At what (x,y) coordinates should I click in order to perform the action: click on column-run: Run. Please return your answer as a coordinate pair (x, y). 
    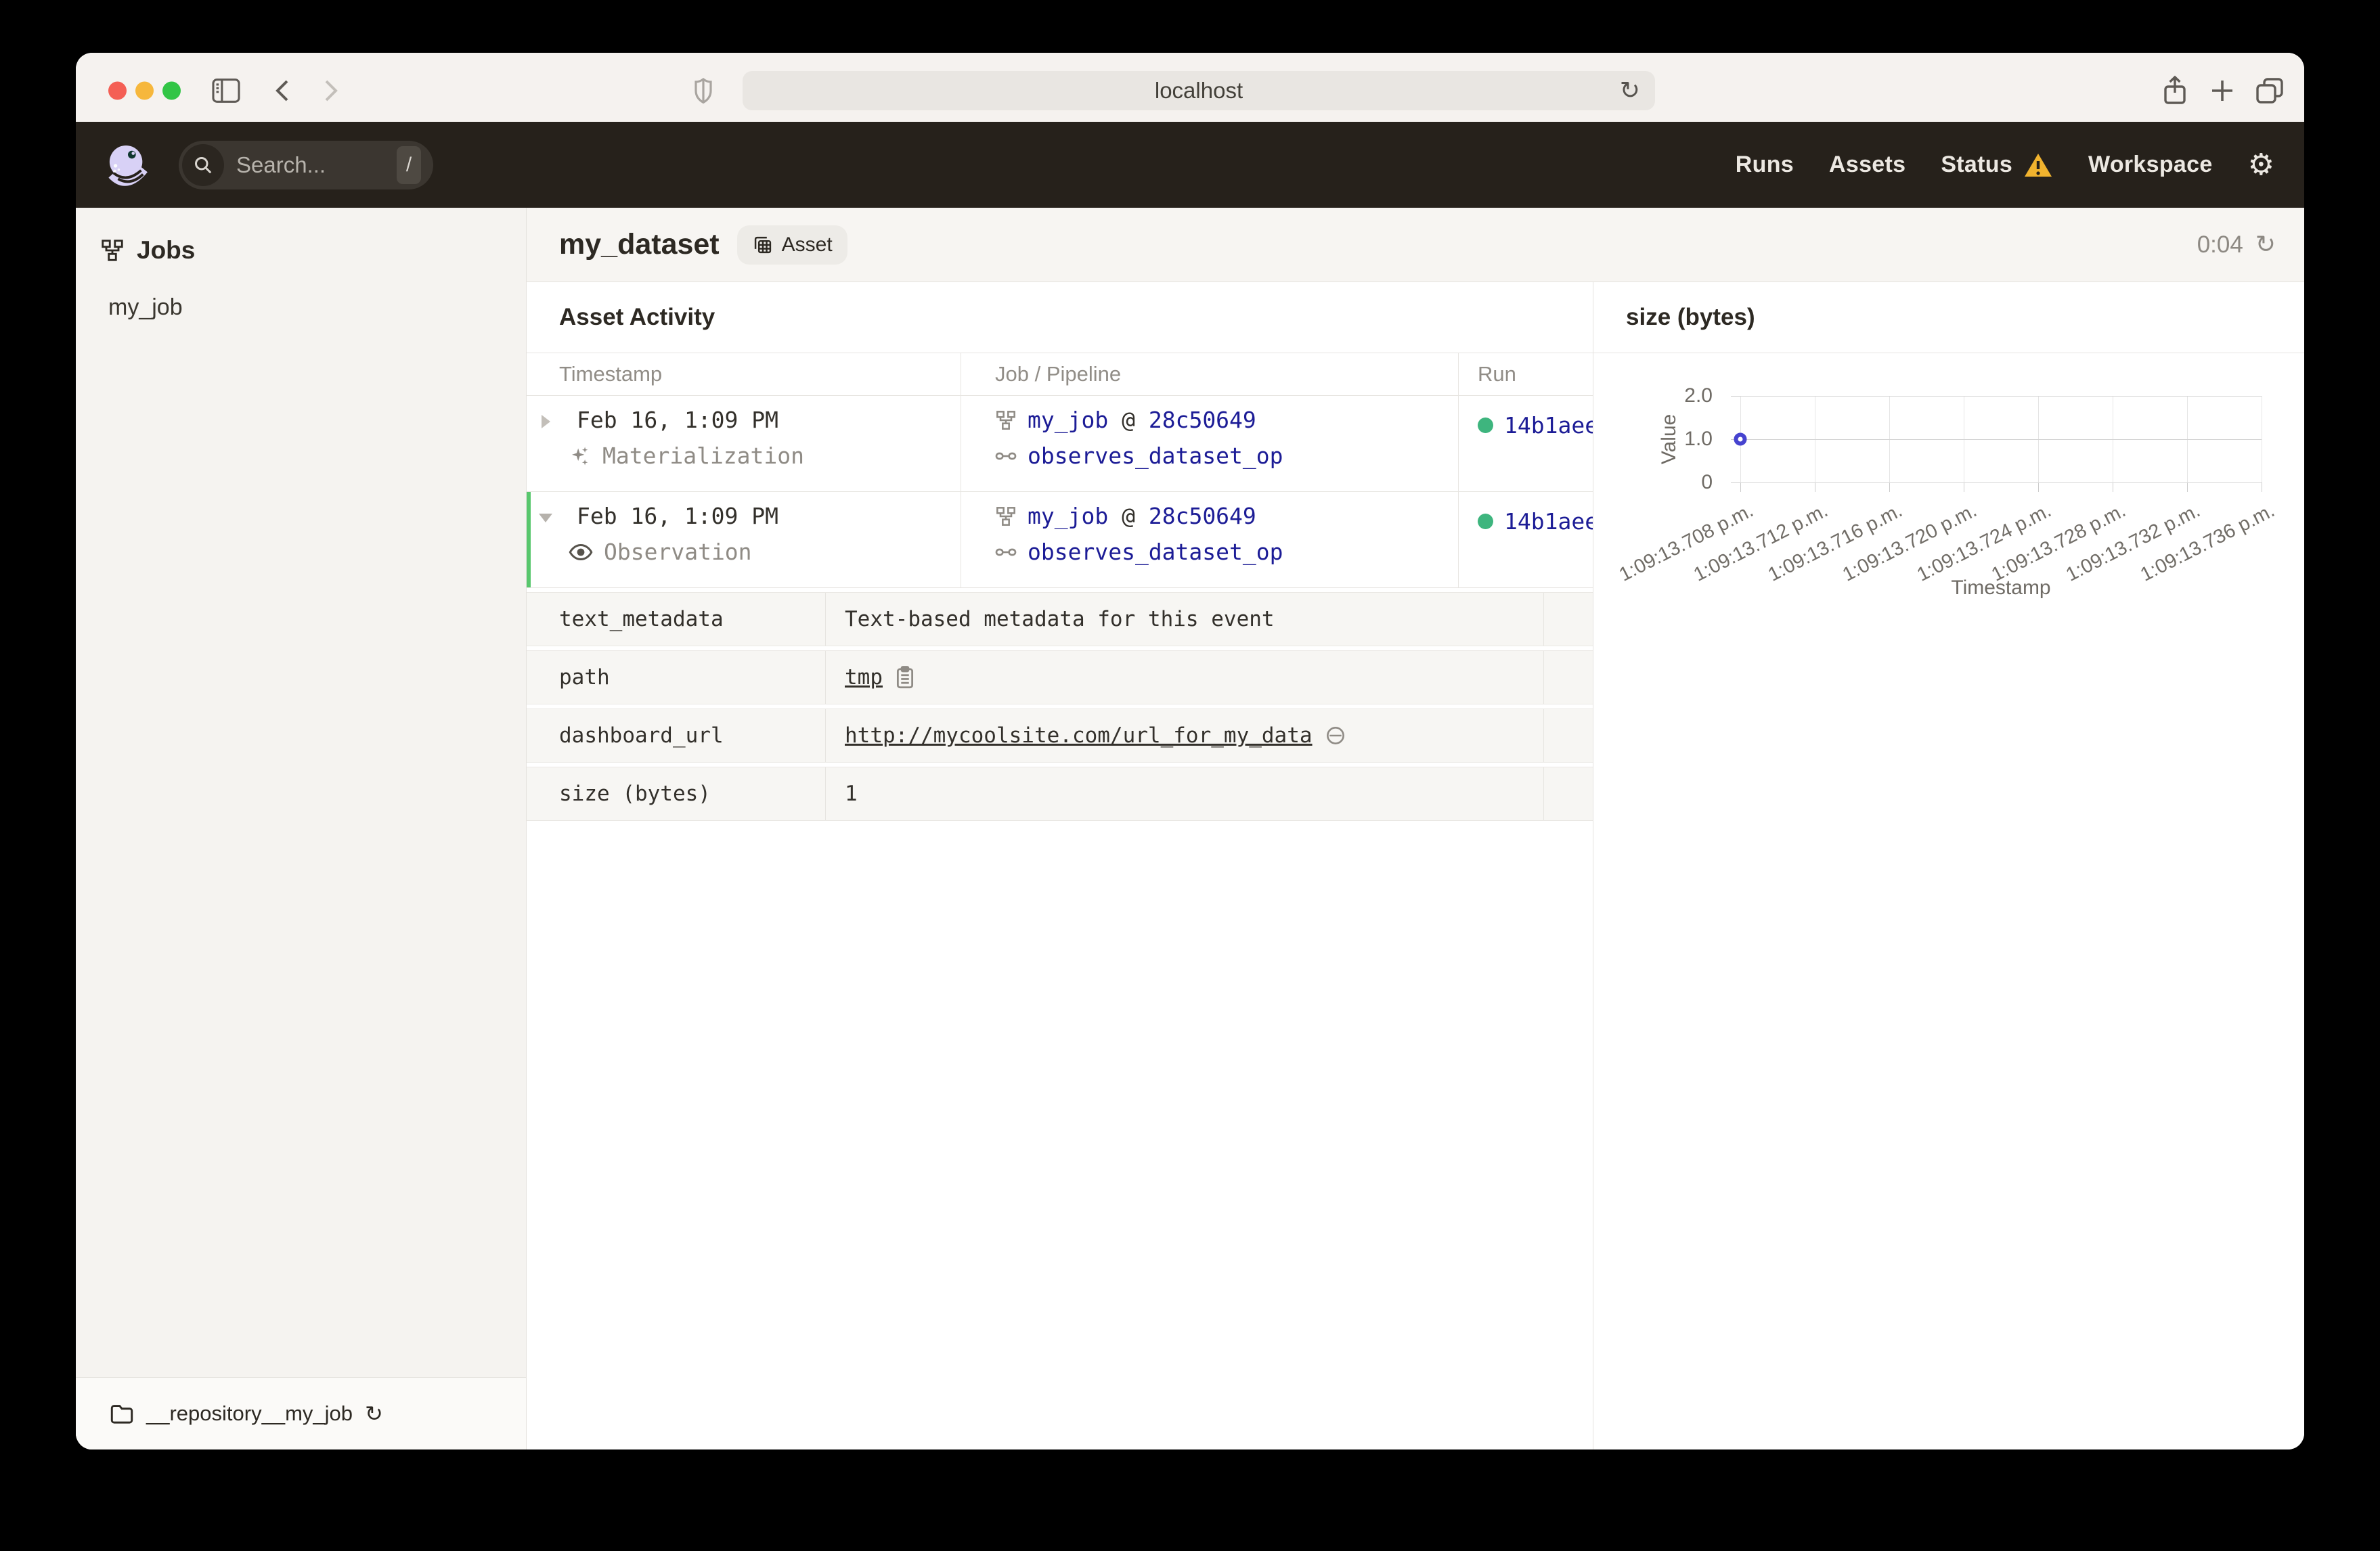
    Looking at the image, I should click on (1497, 374).